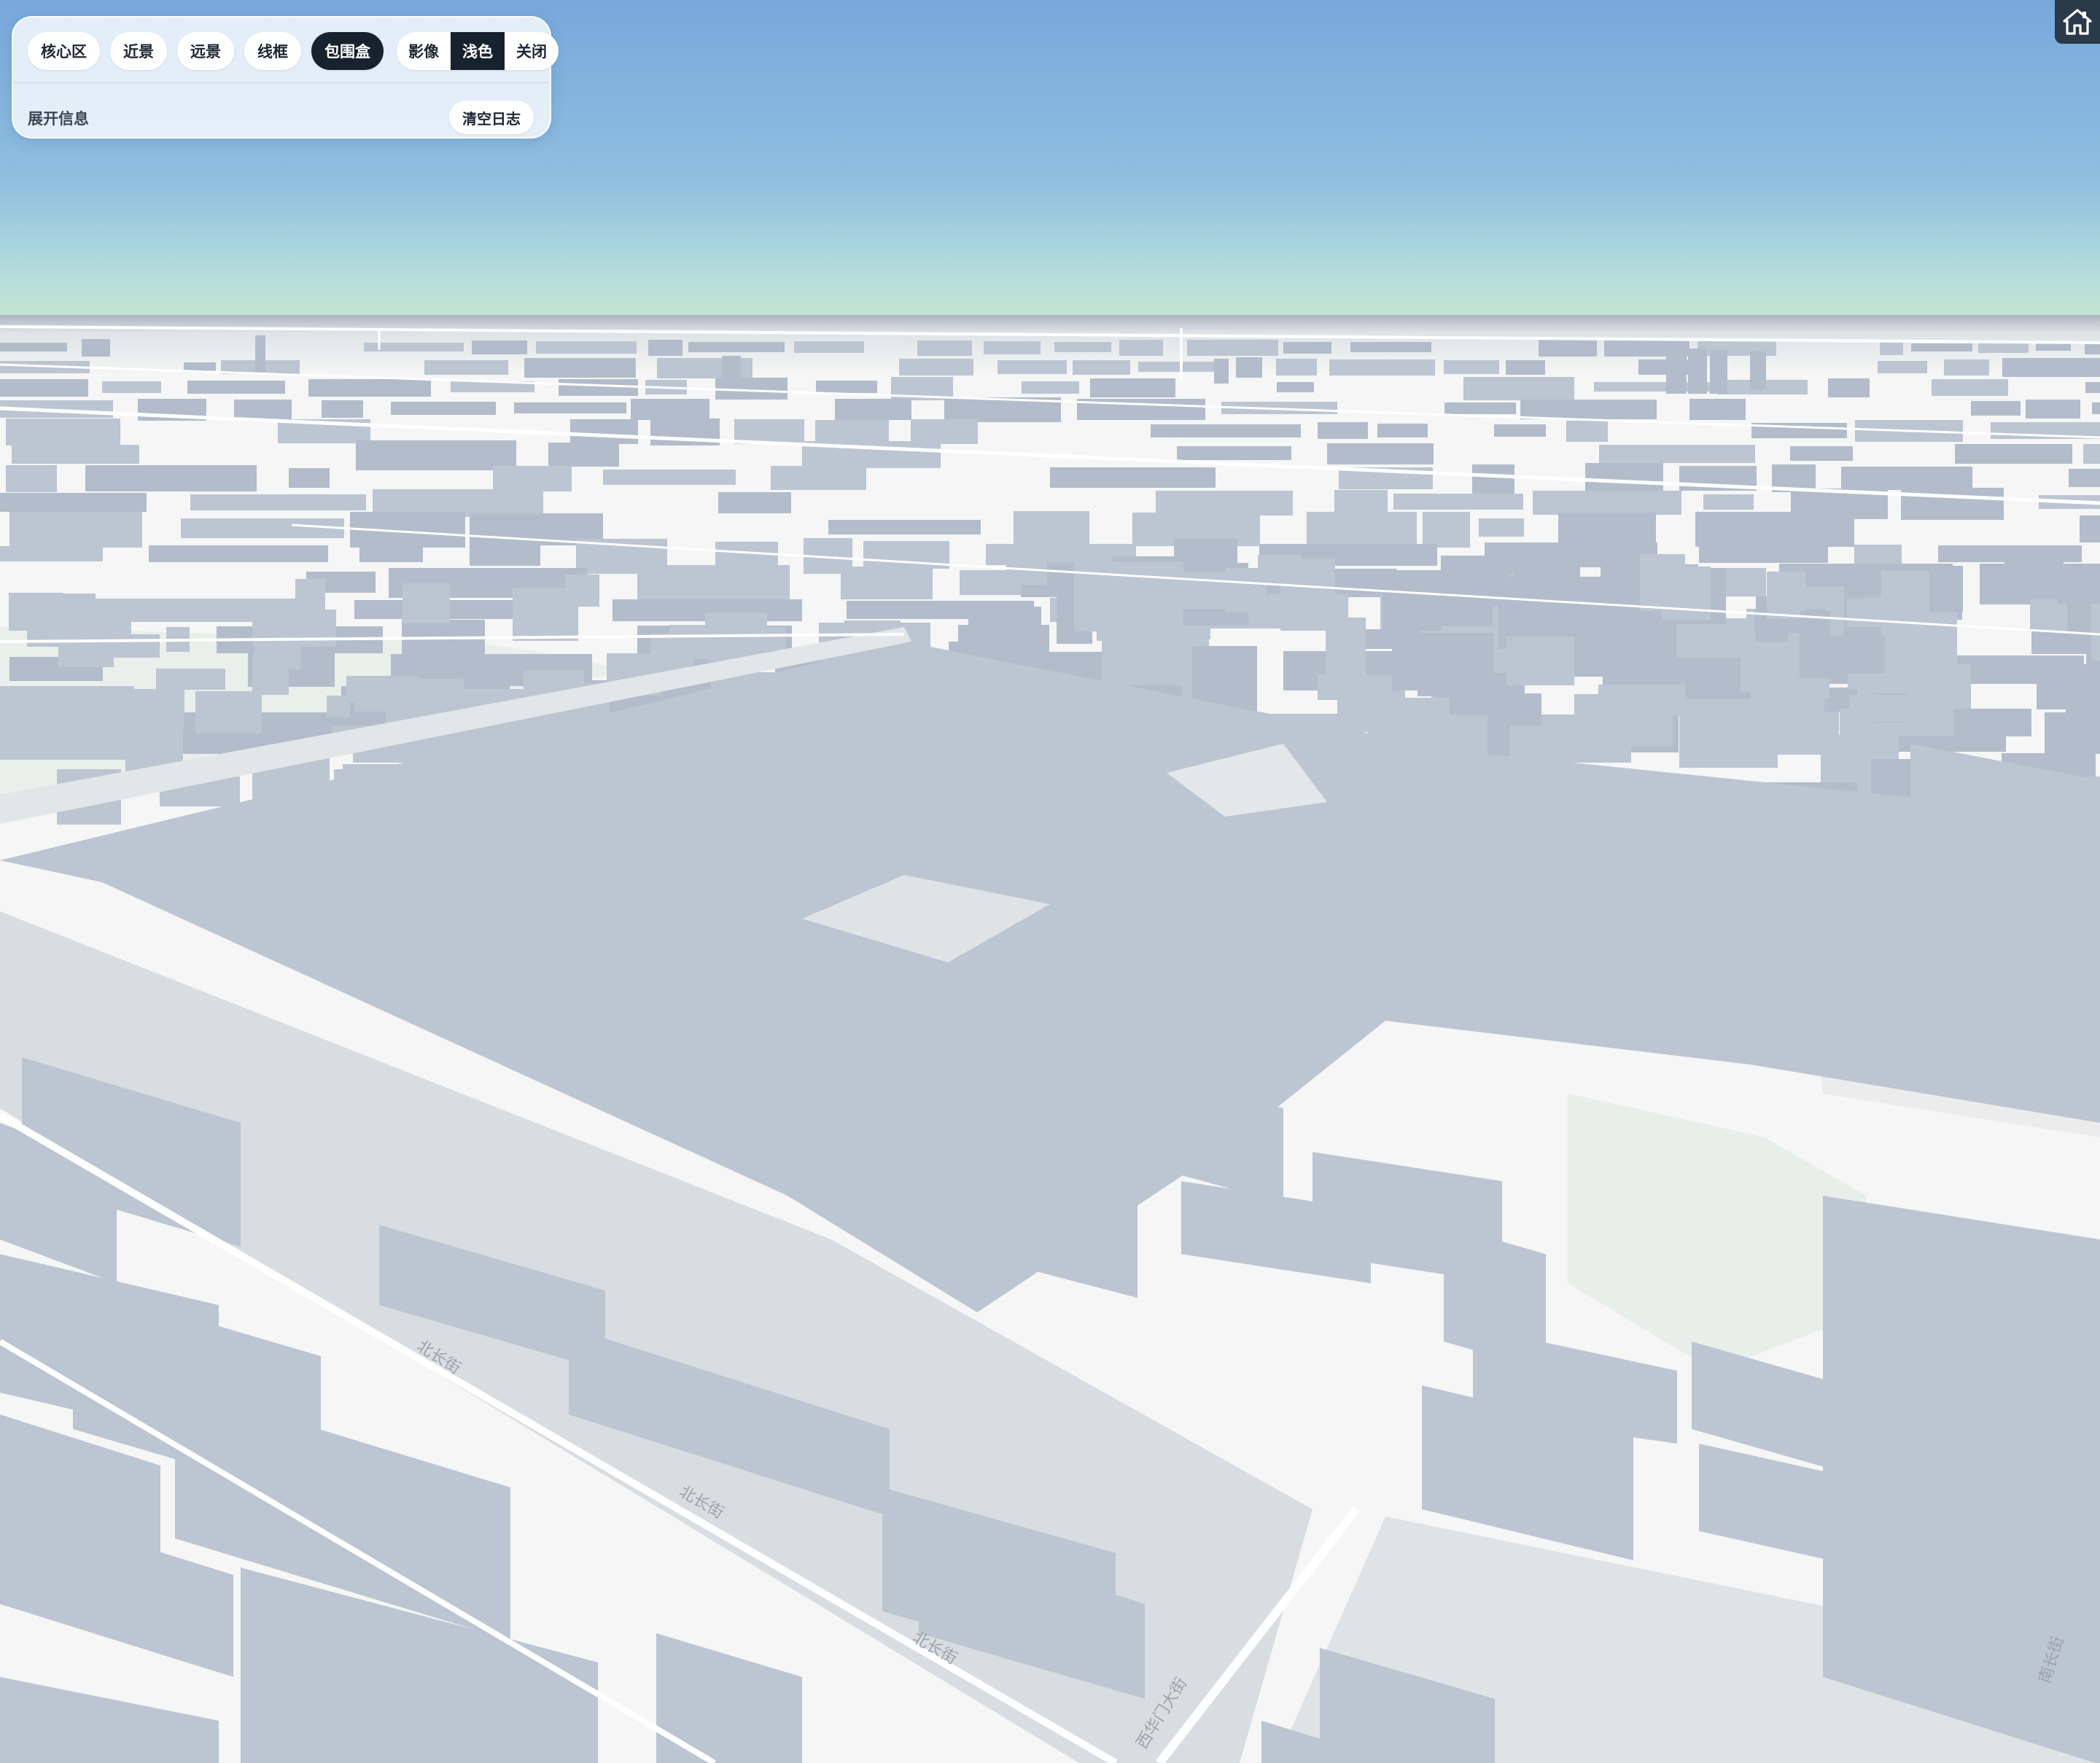  I want to click on clear-log-button: 清空日志, so click(491, 118).